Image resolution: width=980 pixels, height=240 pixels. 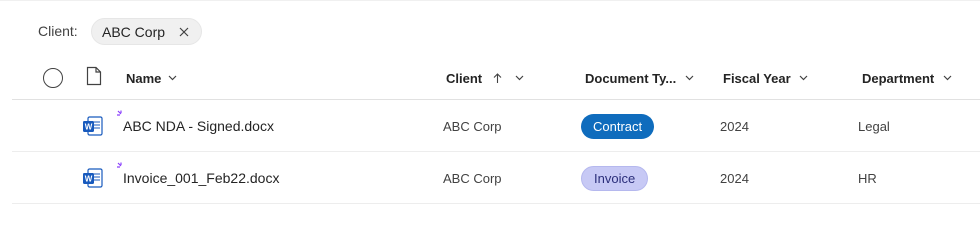 What do you see at coordinates (94, 76) in the screenshot?
I see `file-type-icon` at bounding box center [94, 76].